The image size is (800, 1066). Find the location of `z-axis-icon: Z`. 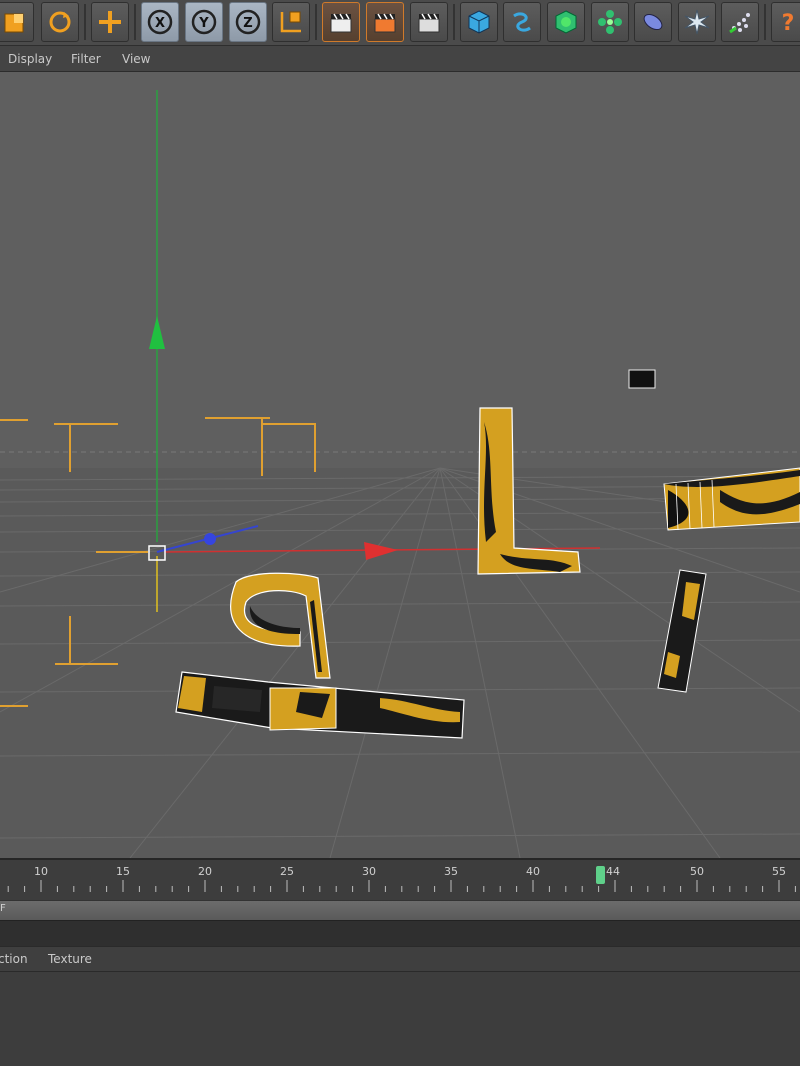

z-axis-icon: Z is located at coordinates (248, 22).